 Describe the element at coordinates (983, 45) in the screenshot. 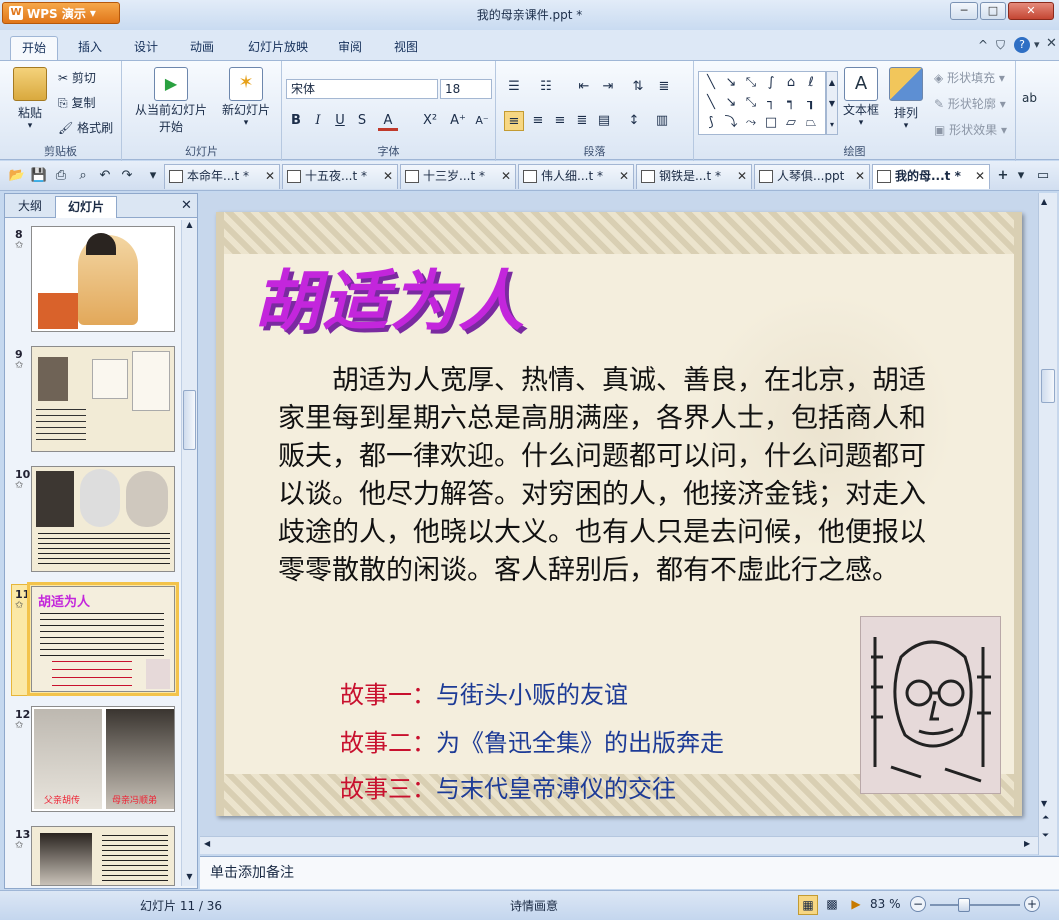

I see `caret-up-icon: ^` at that location.